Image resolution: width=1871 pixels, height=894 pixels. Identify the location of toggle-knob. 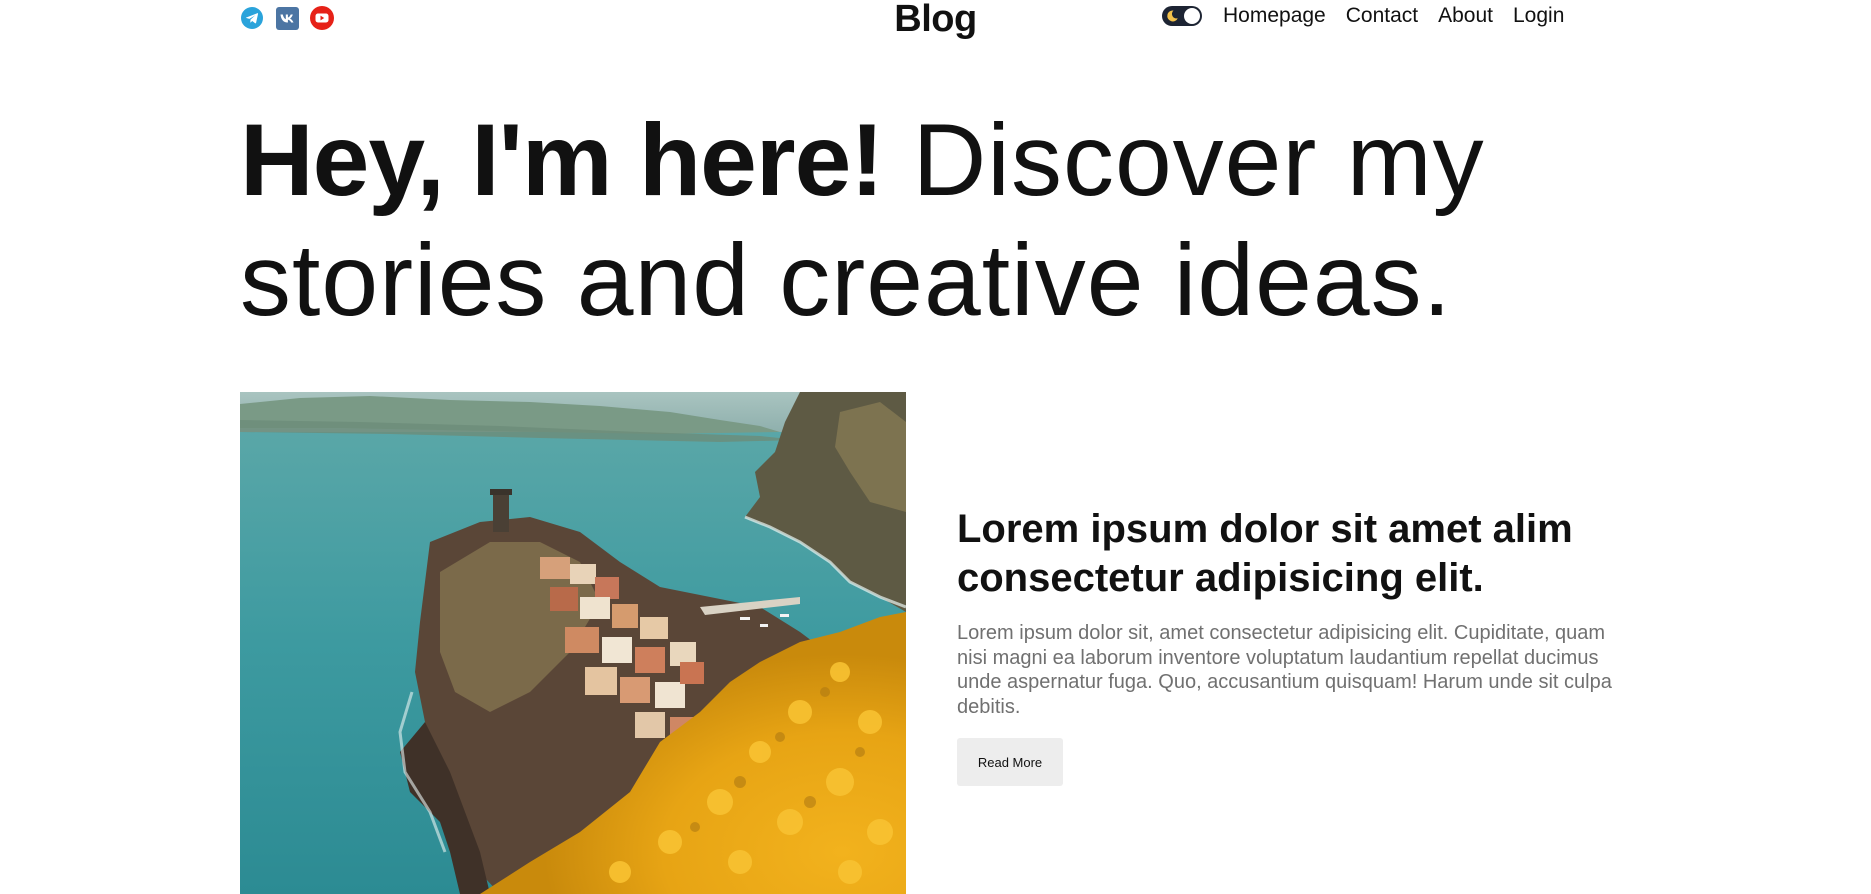
(1192, 16).